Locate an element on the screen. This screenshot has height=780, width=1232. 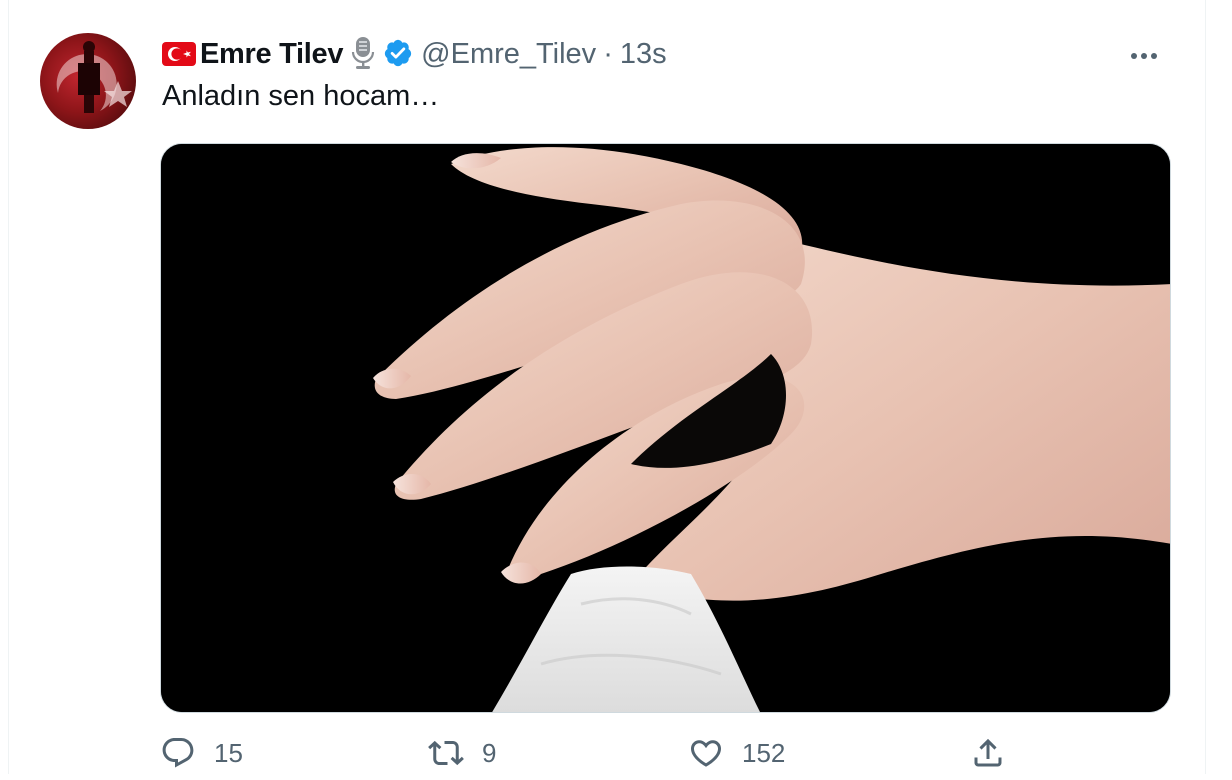
timestamp: 13s is located at coordinates (643, 54).